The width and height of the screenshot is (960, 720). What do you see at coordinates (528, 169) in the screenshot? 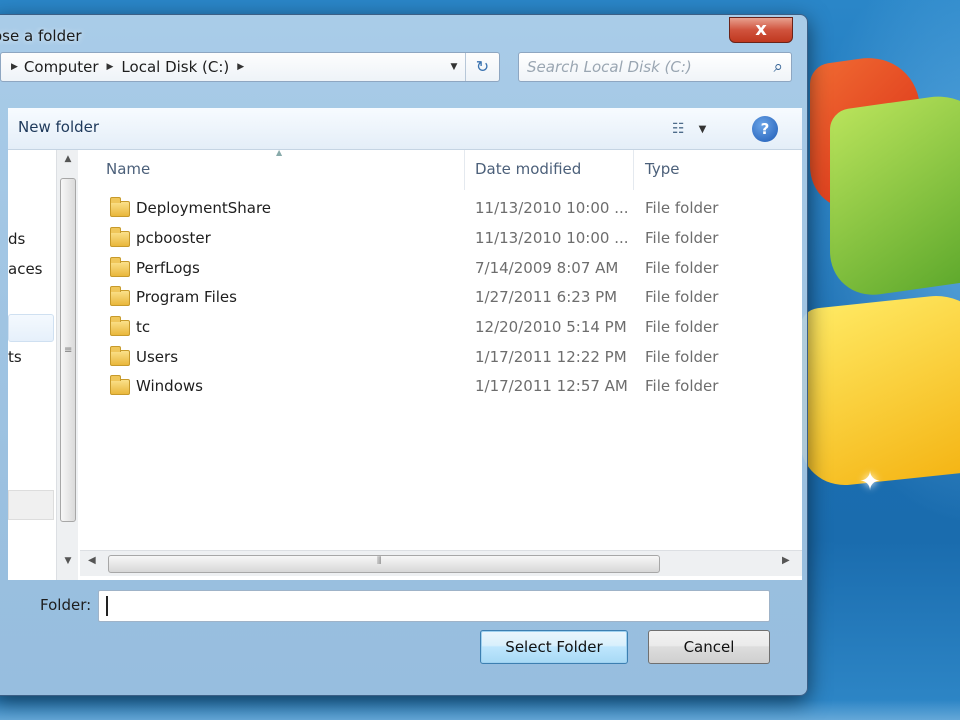
I see `column-label-date: Date modified` at bounding box center [528, 169].